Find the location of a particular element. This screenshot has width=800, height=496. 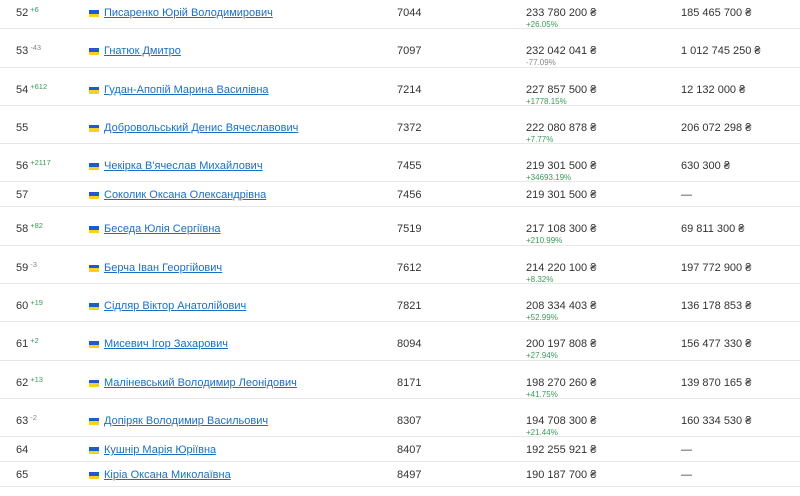

person-name-link: Добровольський Денис Вячеславович is located at coordinates (201, 128).